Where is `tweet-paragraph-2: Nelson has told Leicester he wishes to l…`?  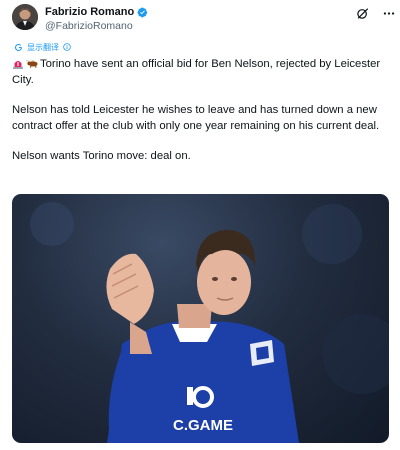 tweet-paragraph-2: Nelson has told Leicester he wishes to l… is located at coordinates (196, 118).